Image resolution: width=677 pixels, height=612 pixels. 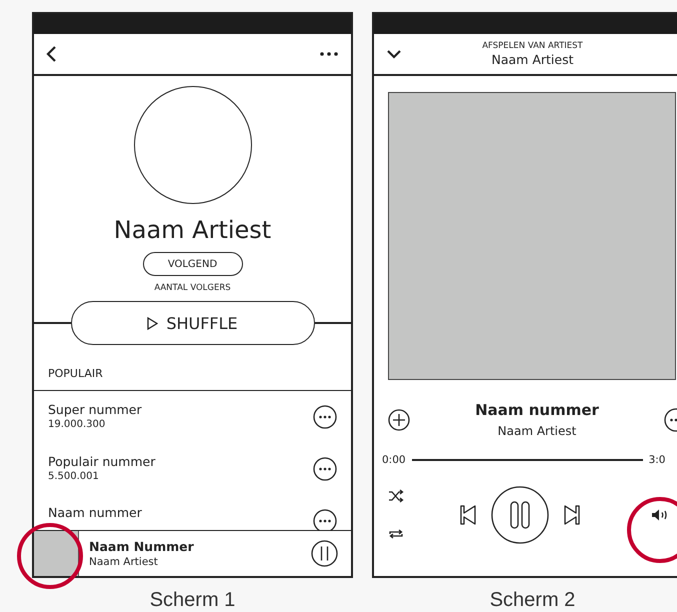 I want to click on followers-label: AANTAL VOLGERS, so click(x=192, y=288).